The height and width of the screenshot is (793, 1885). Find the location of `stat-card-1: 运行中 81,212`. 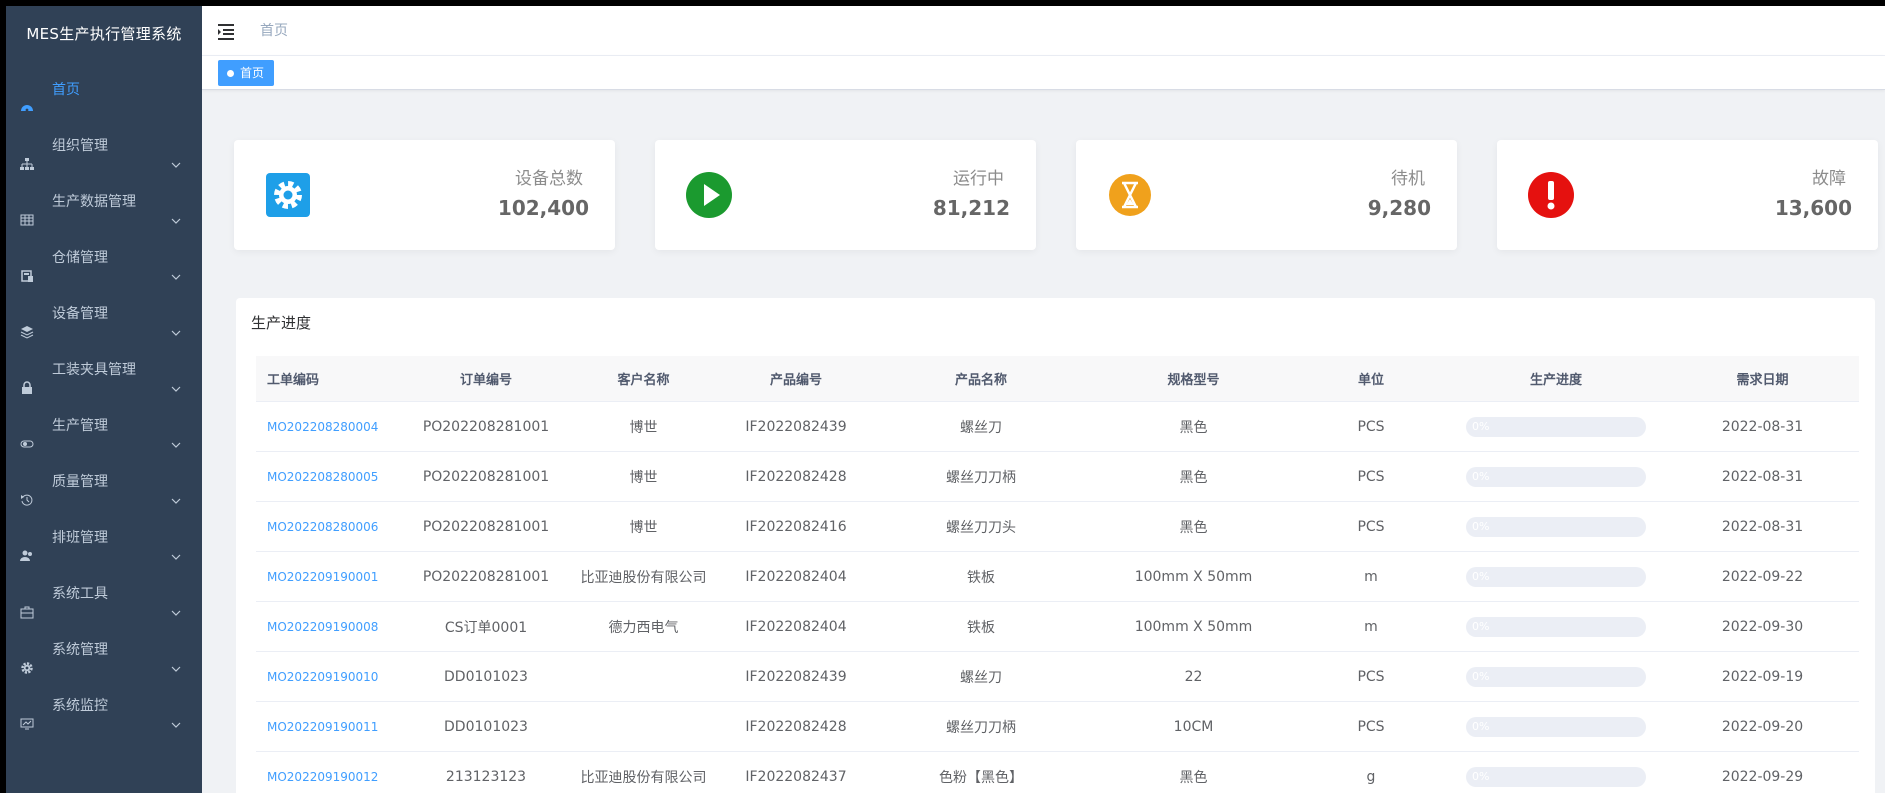

stat-card-1: 运行中 81,212 is located at coordinates (845, 195).